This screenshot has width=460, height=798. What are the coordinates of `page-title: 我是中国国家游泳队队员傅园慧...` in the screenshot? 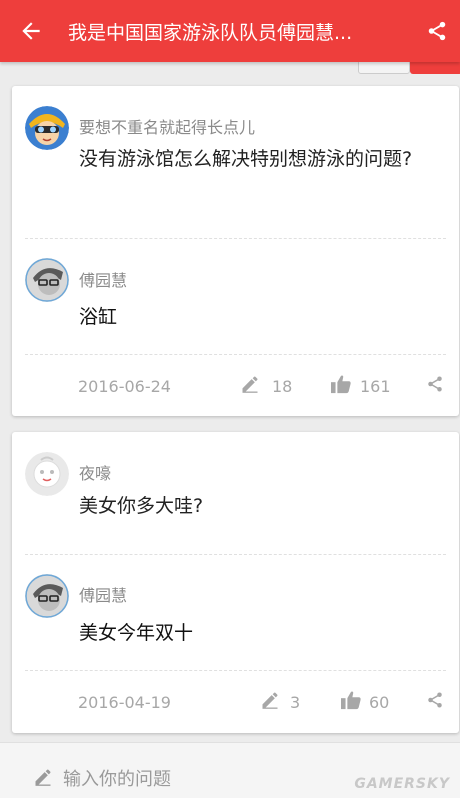 It's located at (210, 32).